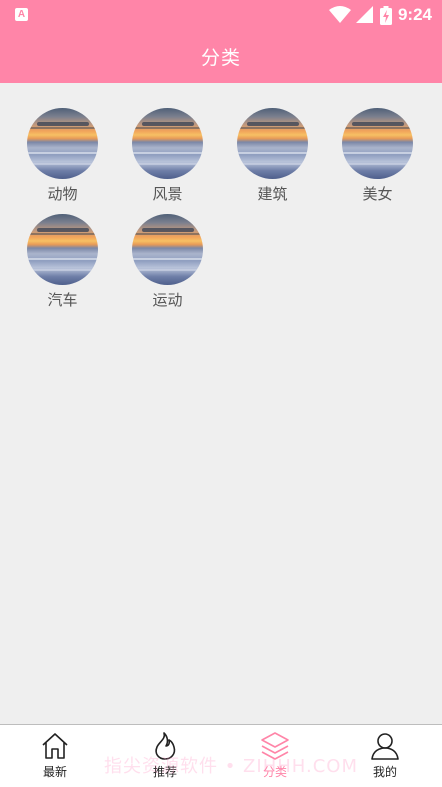 The height and width of the screenshot is (787, 442). I want to click on category-beauty: 美女, so click(377, 158).